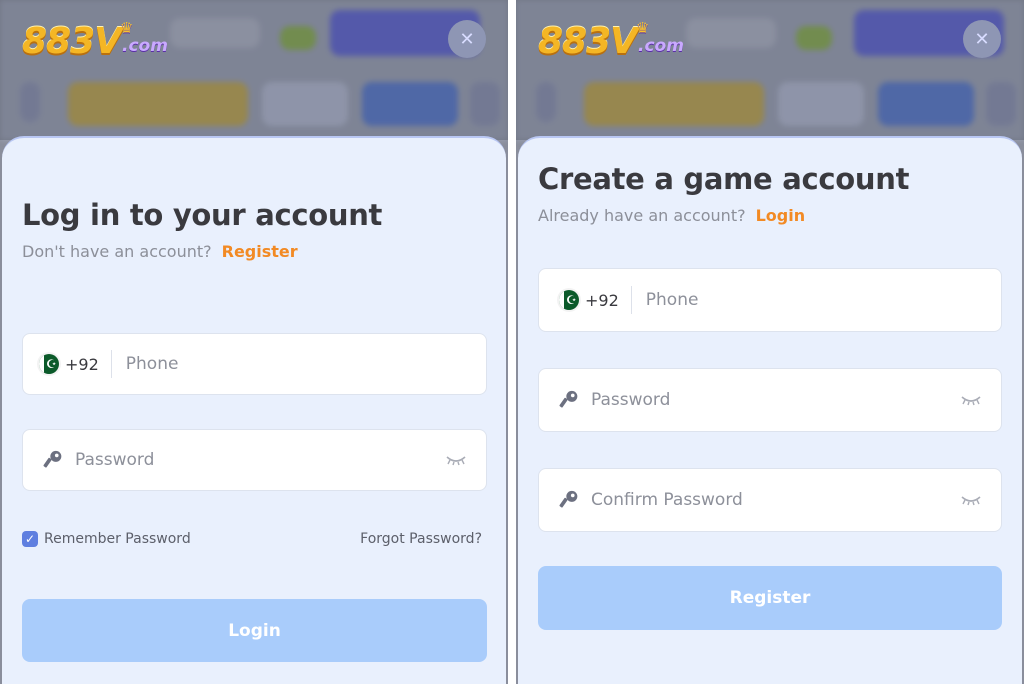 The width and height of the screenshot is (1024, 684). I want to click on page-subtitle: Already have an account? Login, so click(671, 215).